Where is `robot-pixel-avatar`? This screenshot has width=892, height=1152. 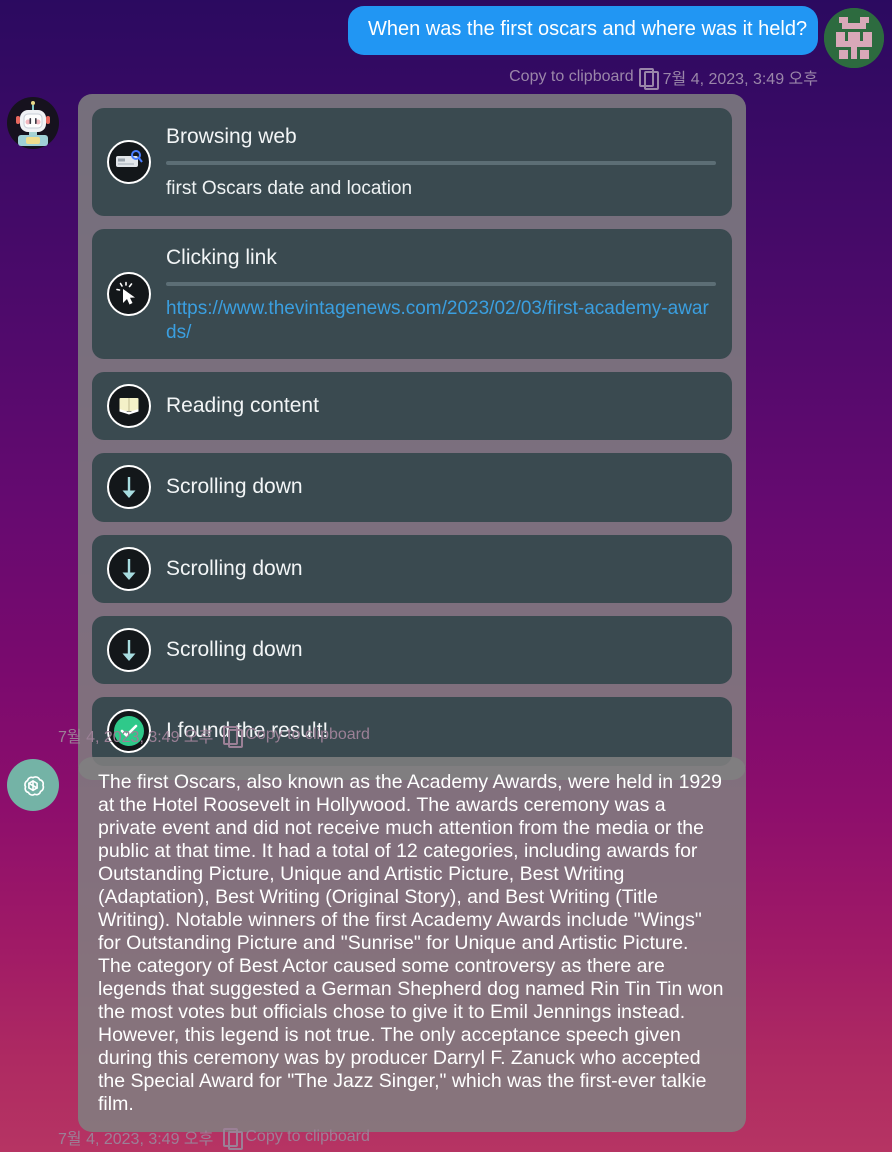
robot-pixel-avatar is located at coordinates (854, 38).